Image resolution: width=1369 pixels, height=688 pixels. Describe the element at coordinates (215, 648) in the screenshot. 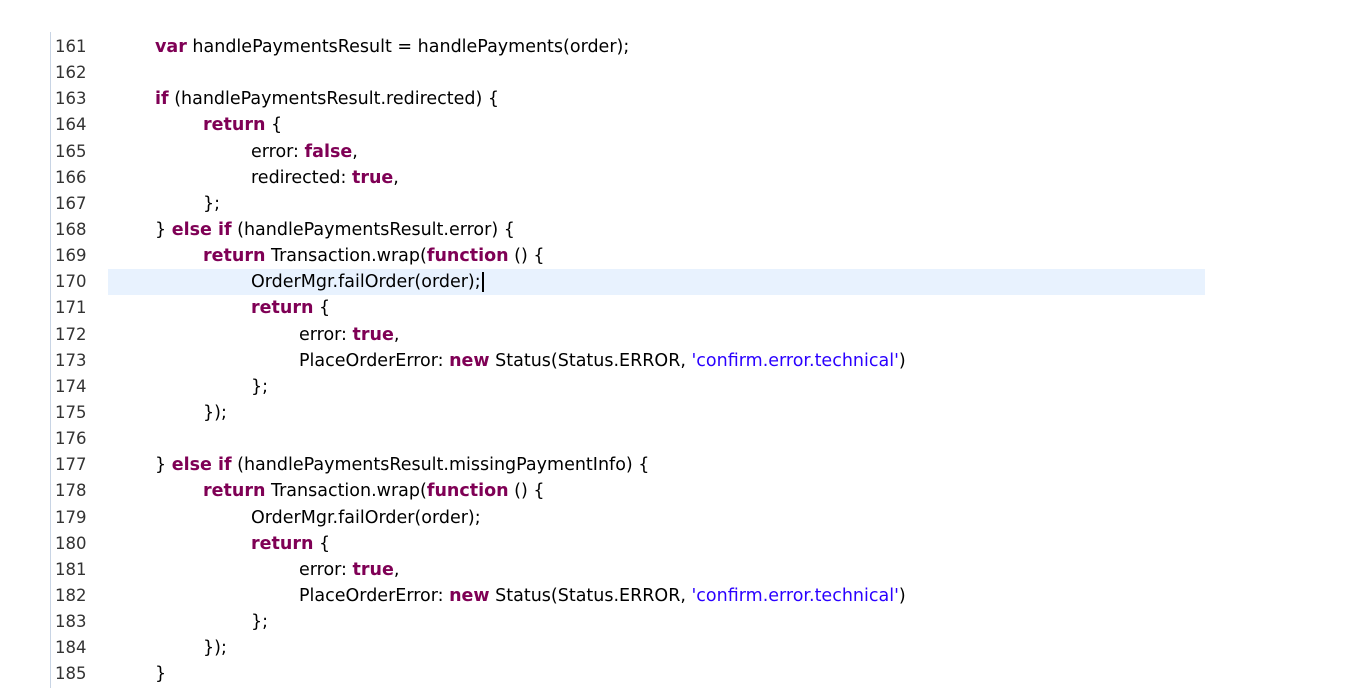

I see `code-token: });` at that location.